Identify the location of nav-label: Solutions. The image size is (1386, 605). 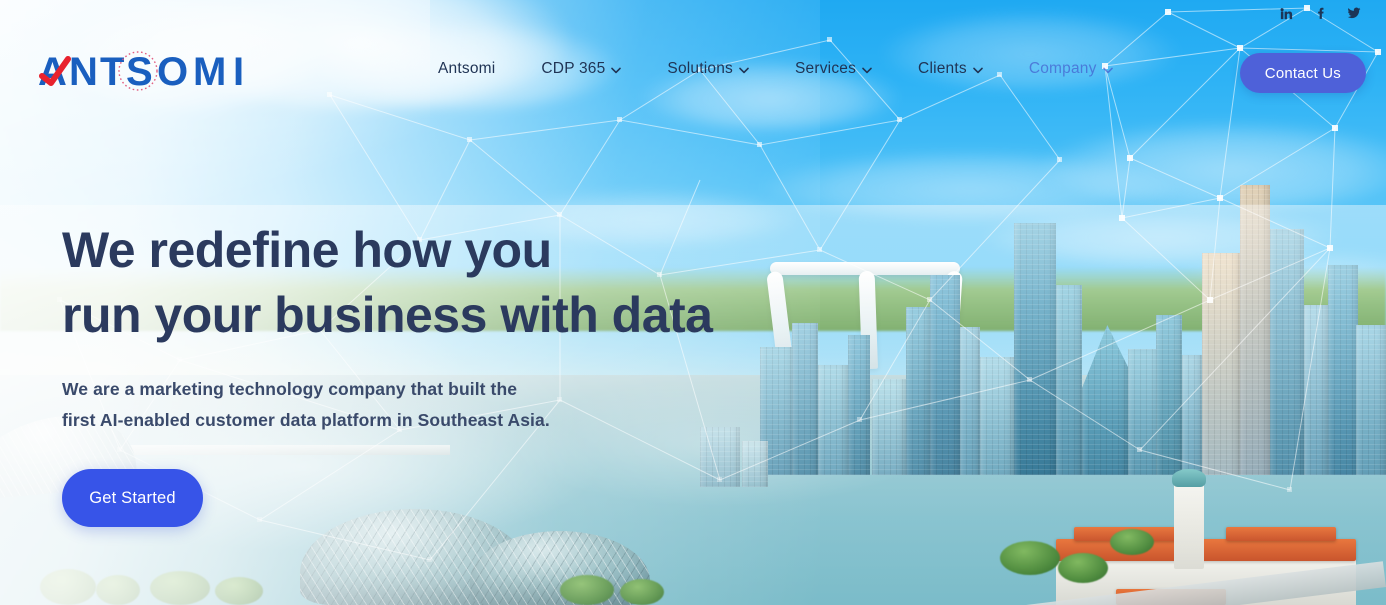
(700, 68).